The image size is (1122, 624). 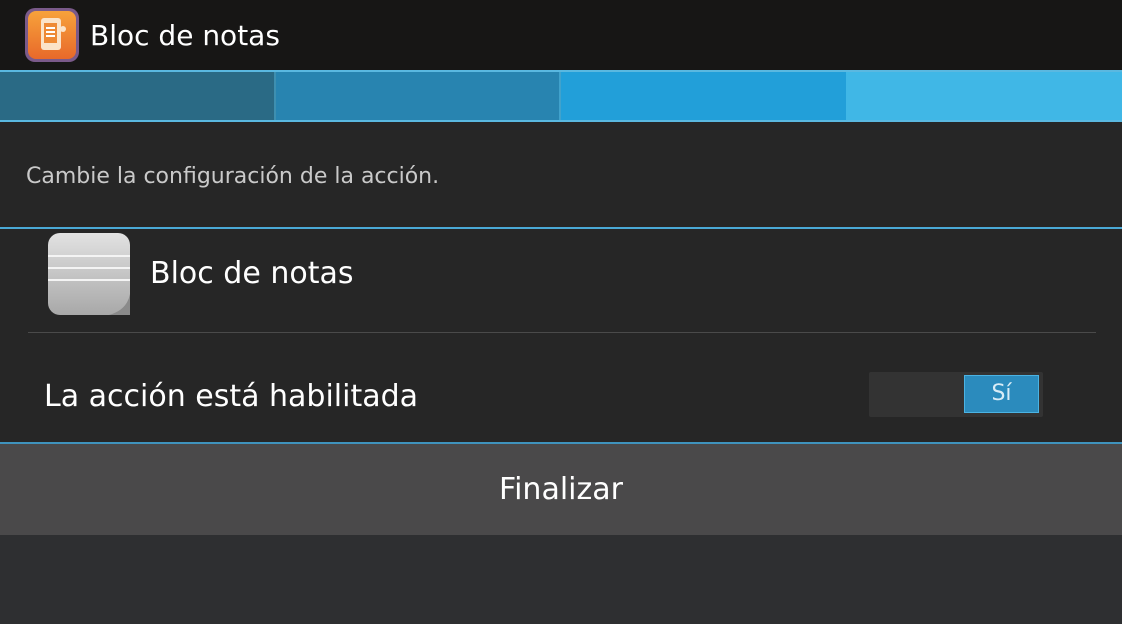 I want to click on app-title: Bloc de notas, so click(x=185, y=35).